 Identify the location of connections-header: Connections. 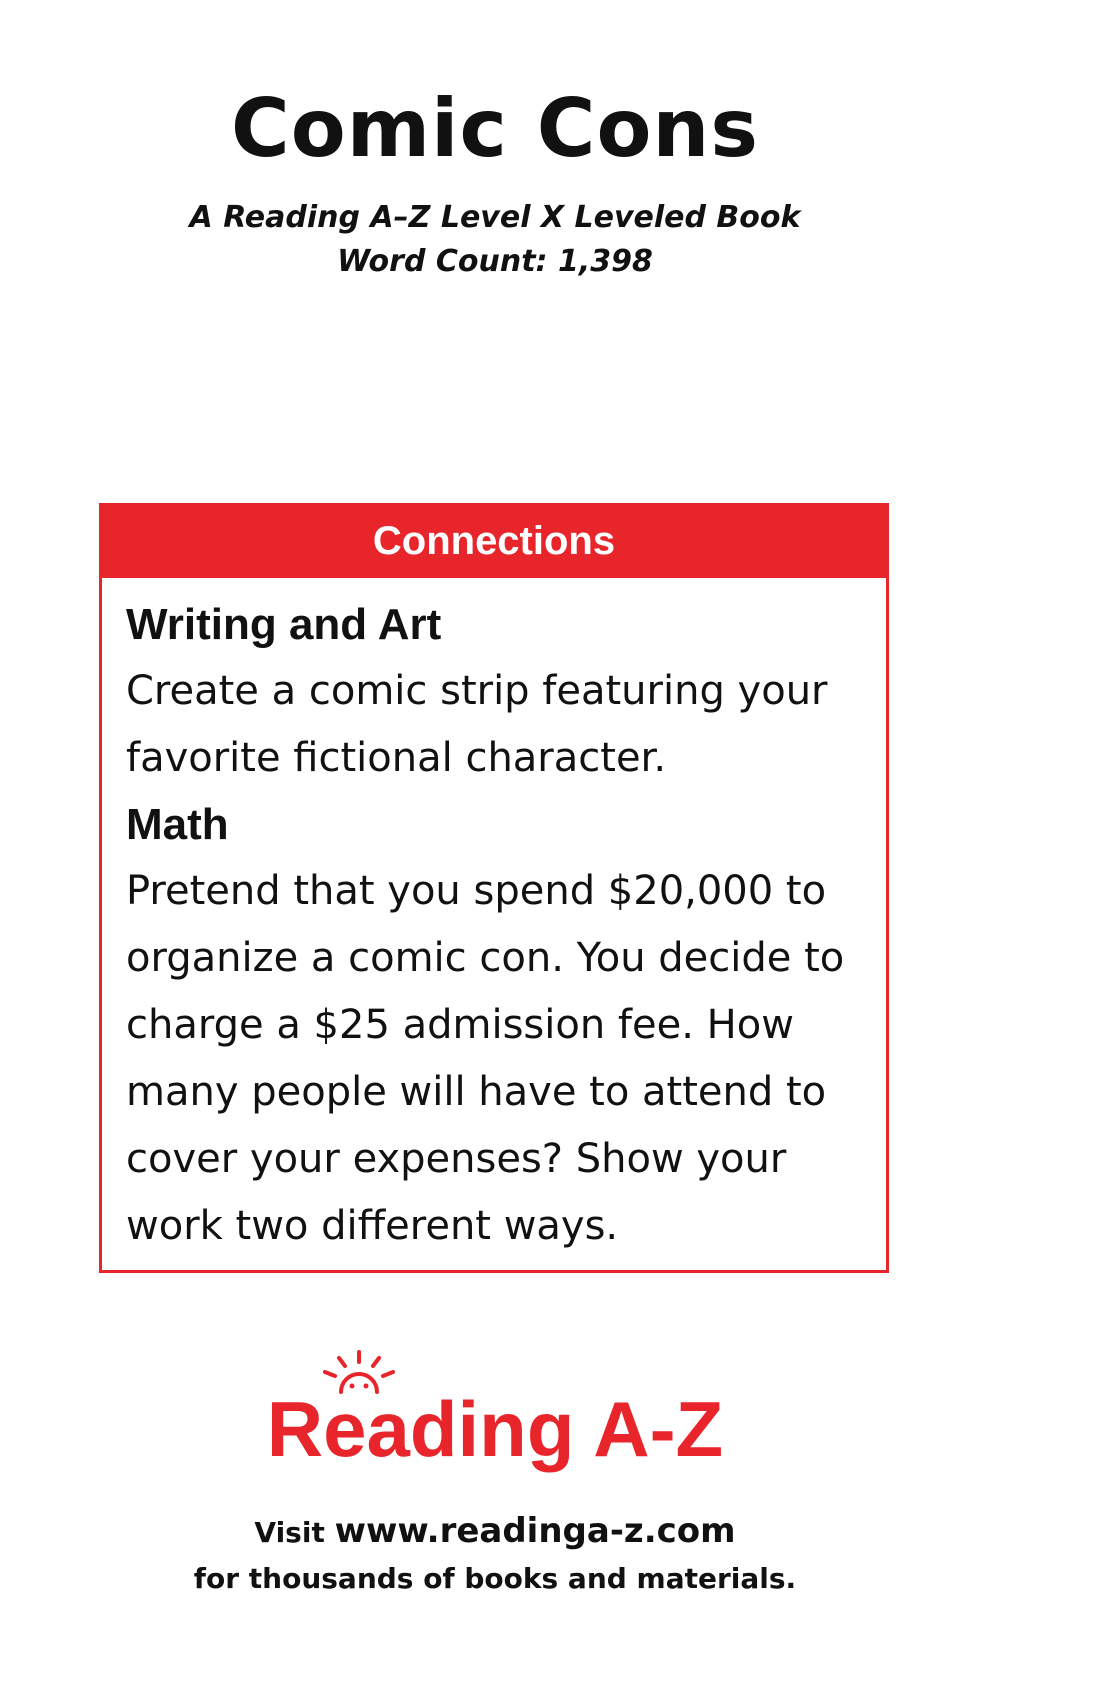
(494, 542).